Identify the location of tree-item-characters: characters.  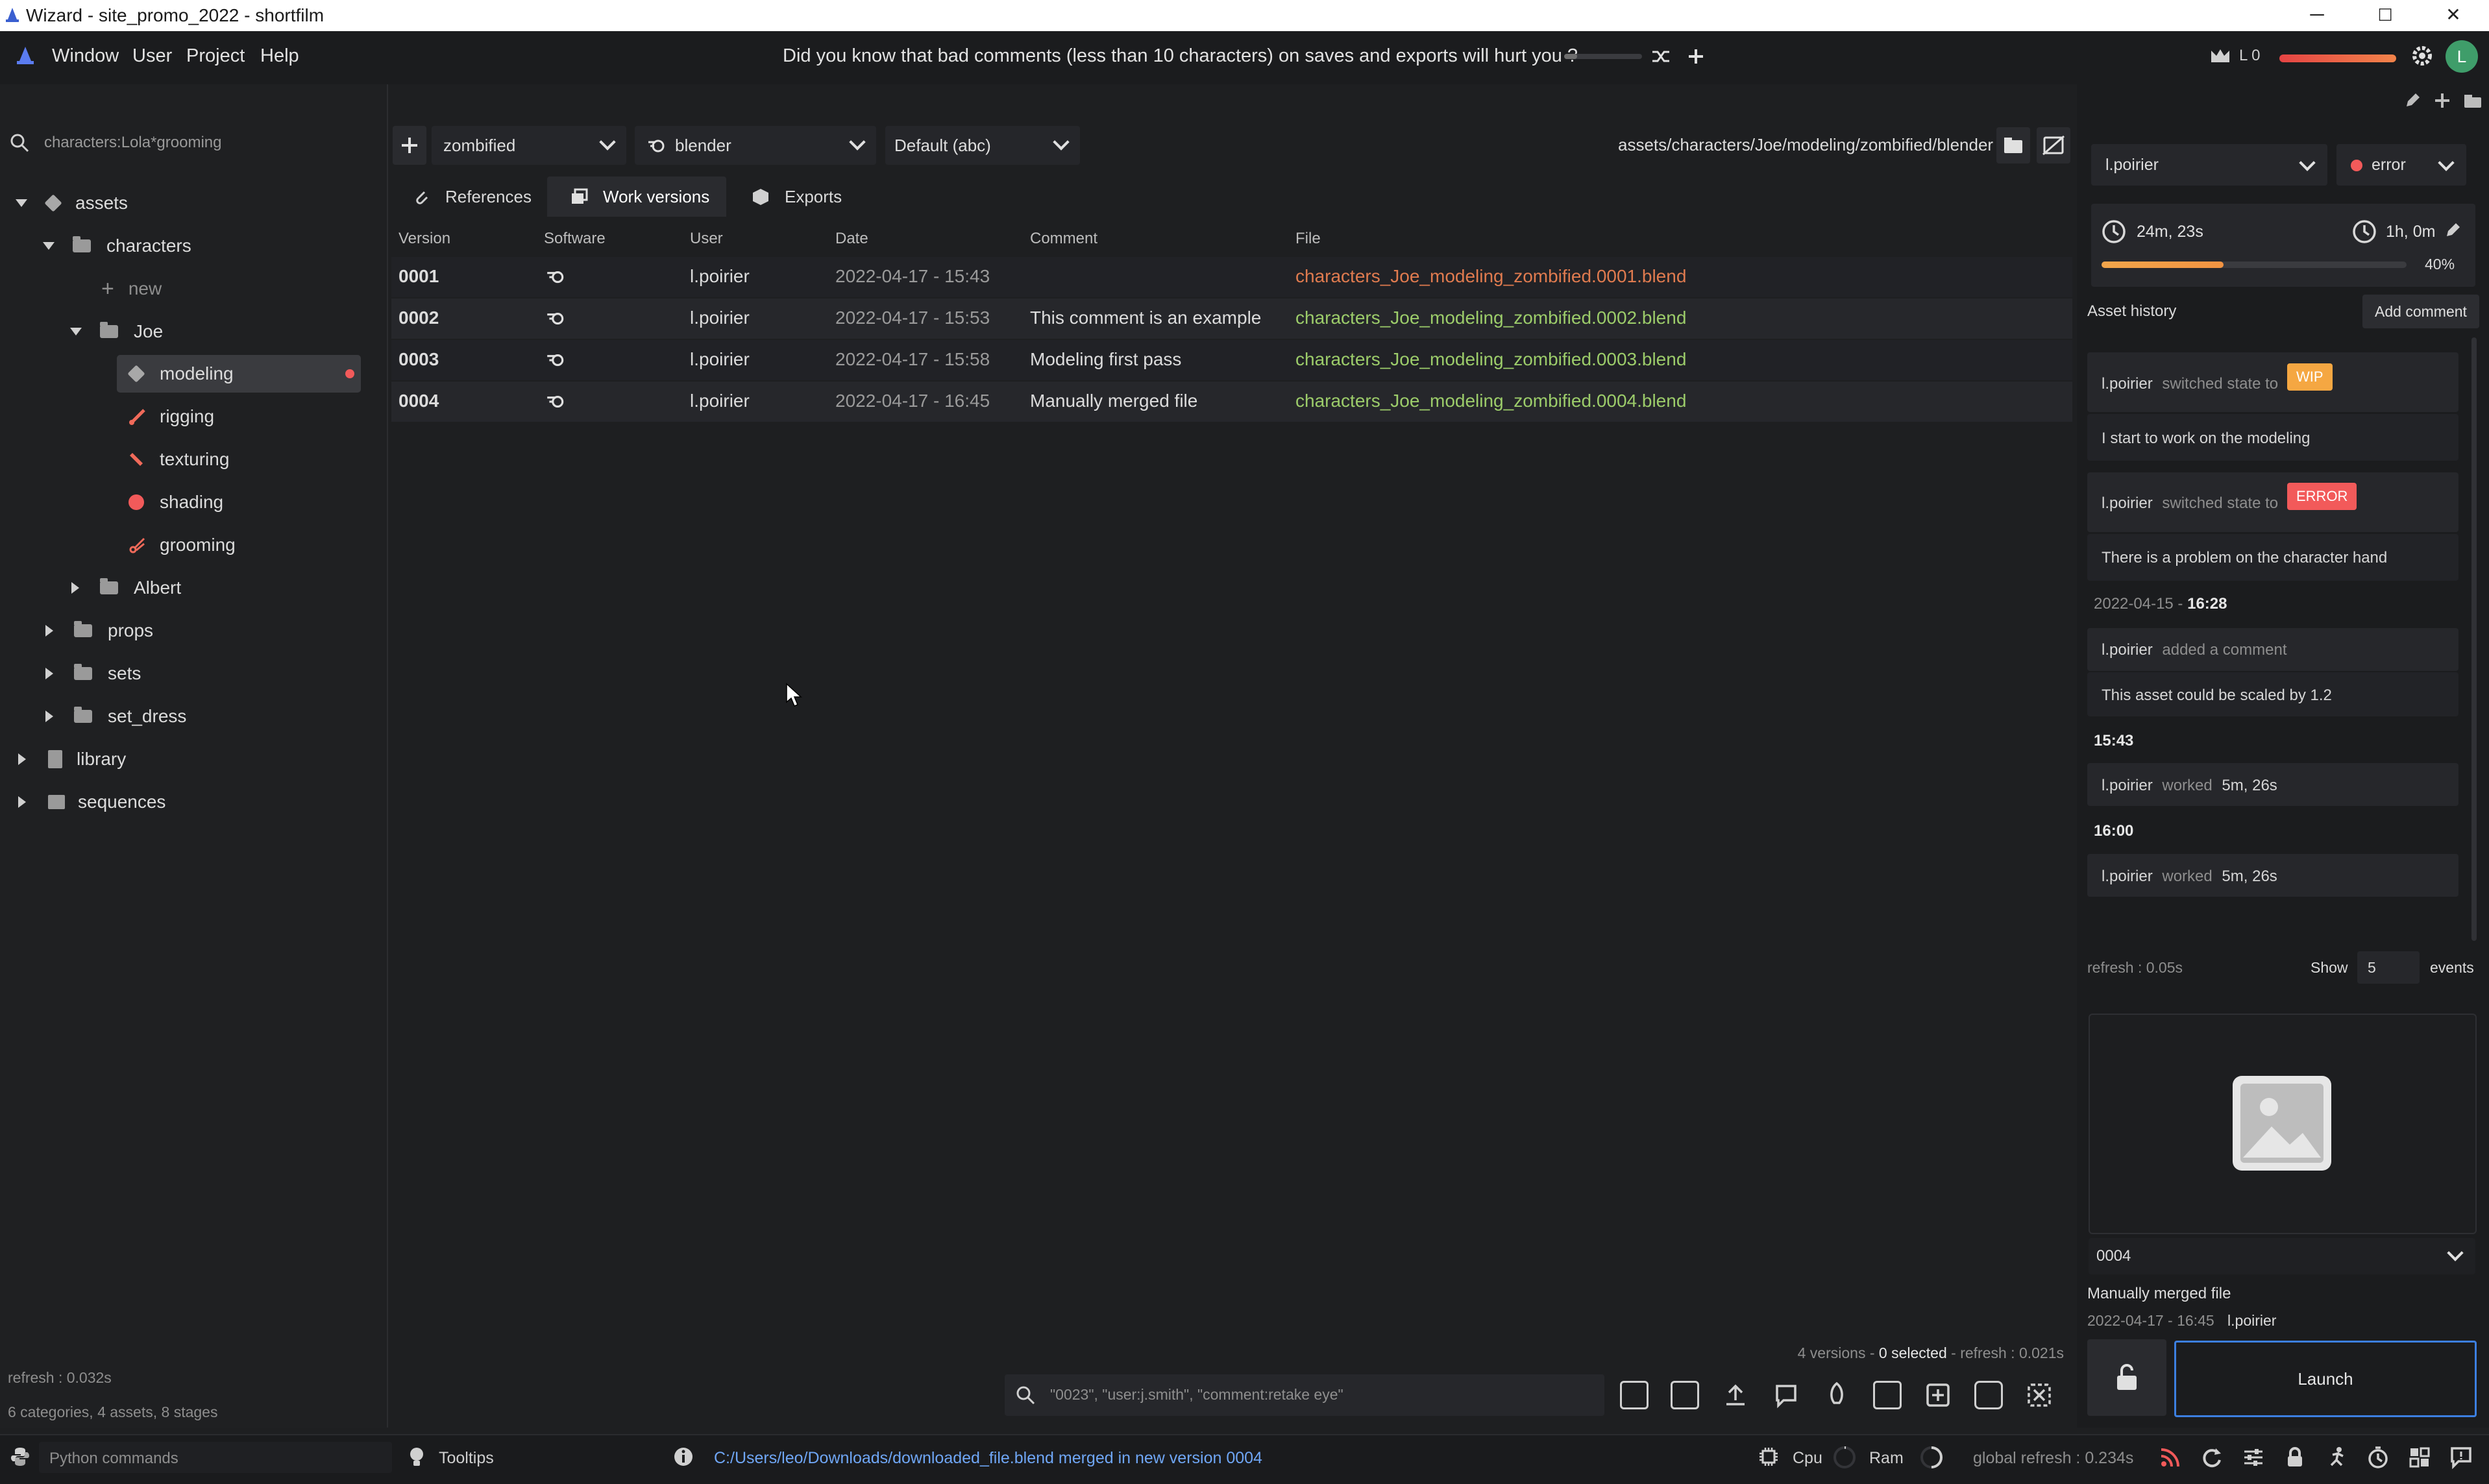
(211, 245).